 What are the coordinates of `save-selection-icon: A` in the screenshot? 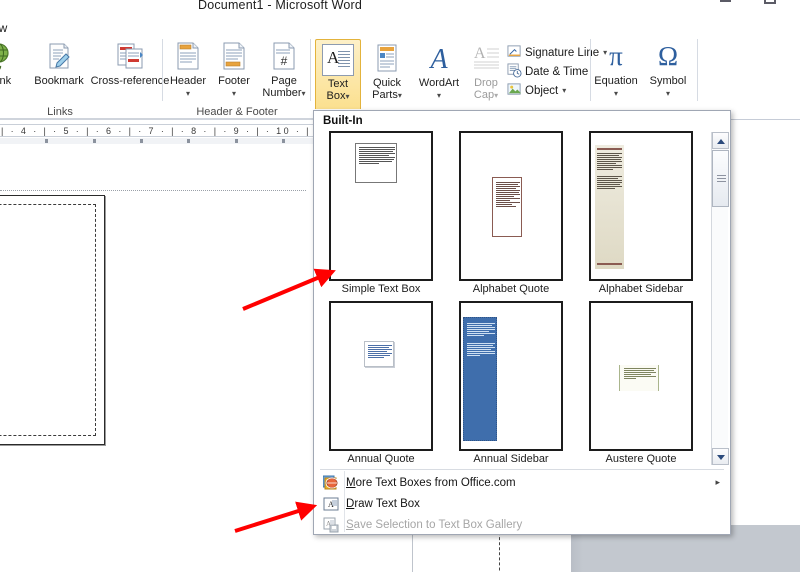 It's located at (331, 525).